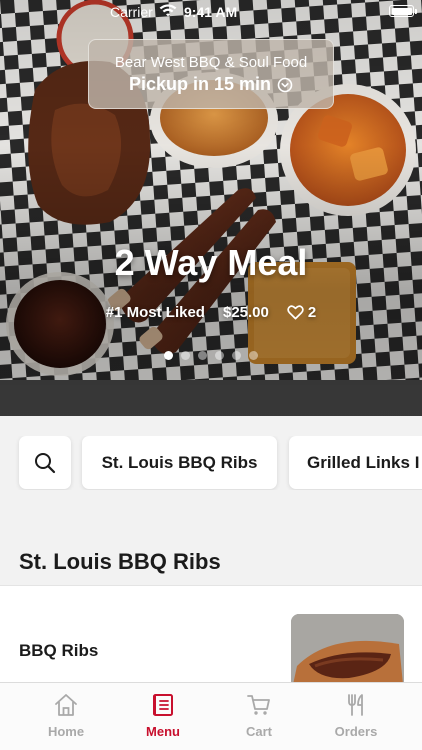 Image resolution: width=422 pixels, height=750 pixels. I want to click on pickup-time-label: Pickup in 15 min, so click(200, 84).